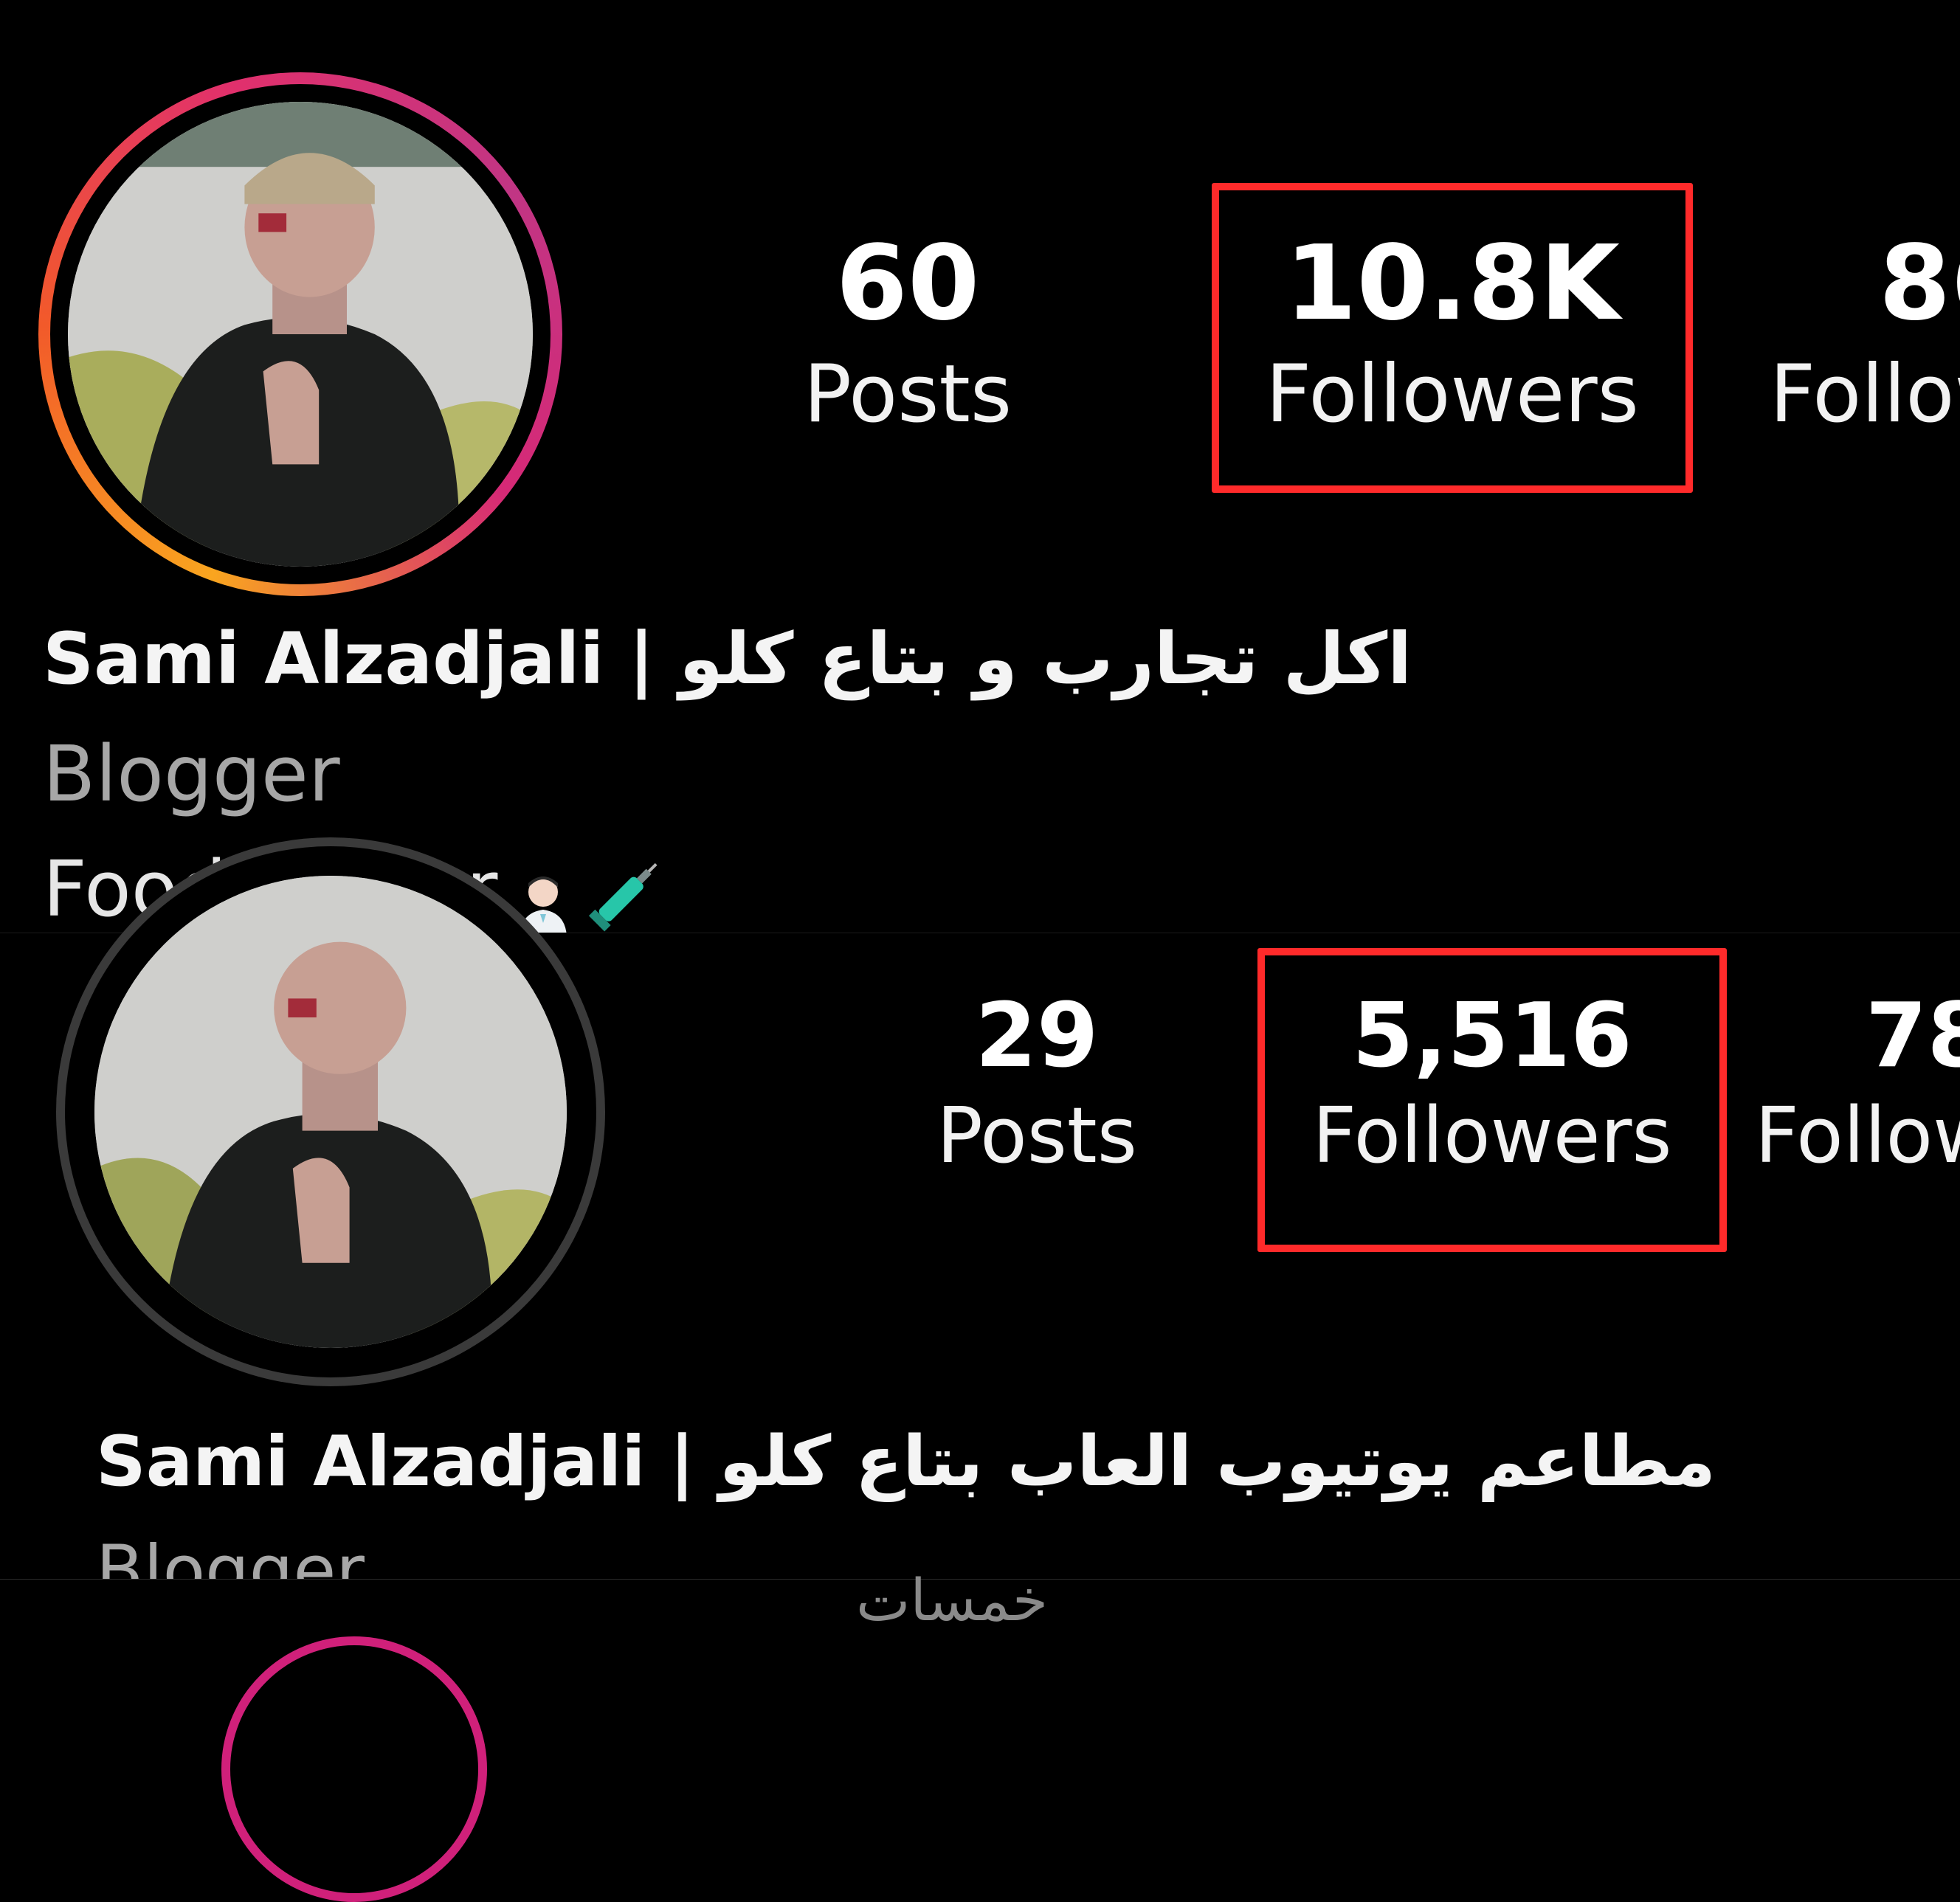 The image size is (1960, 1902). Describe the element at coordinates (1913, 1036) in the screenshot. I see `following-count: 78` at that location.